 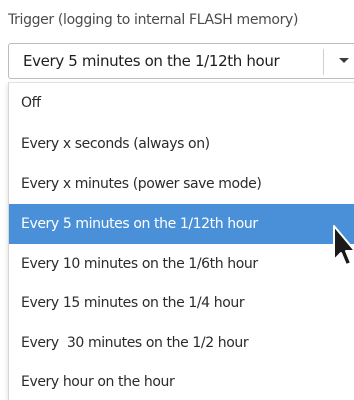 What do you see at coordinates (181, 224) in the screenshot?
I see `option-every-5-minutes: Every 5 minutes on the 1/12th hour` at bounding box center [181, 224].